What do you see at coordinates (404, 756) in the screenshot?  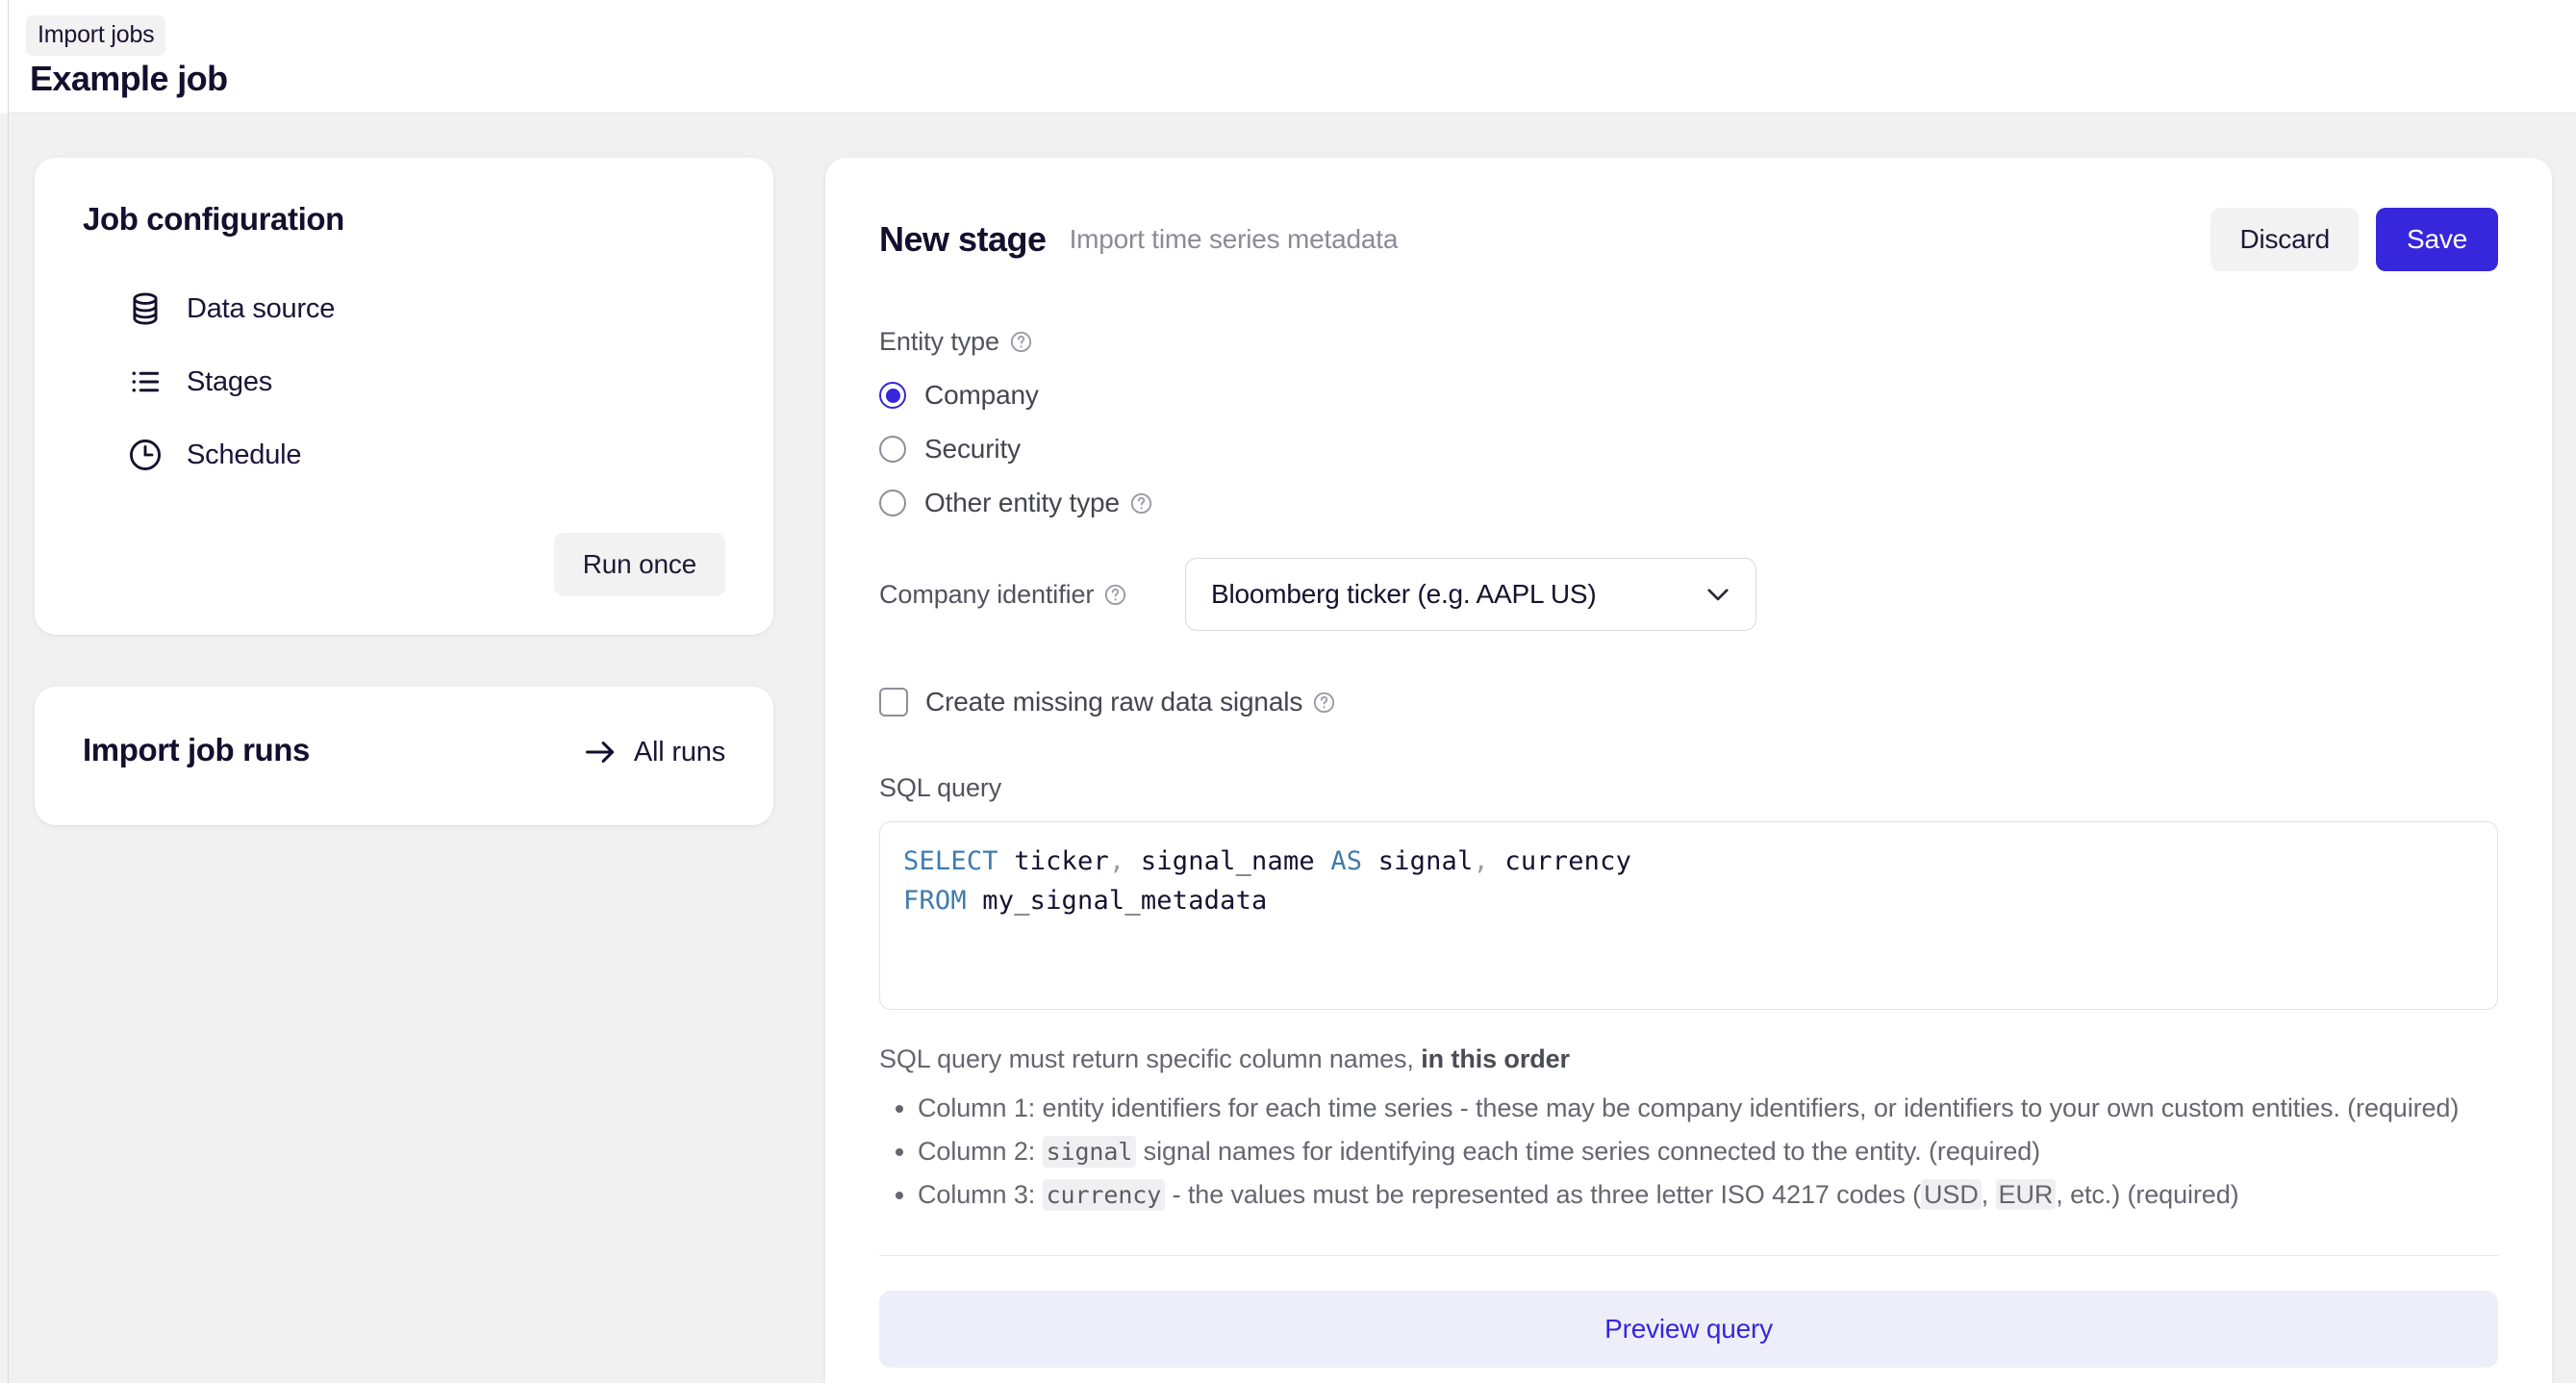 I see `import-job-runs-card: Import job runs All runs` at bounding box center [404, 756].